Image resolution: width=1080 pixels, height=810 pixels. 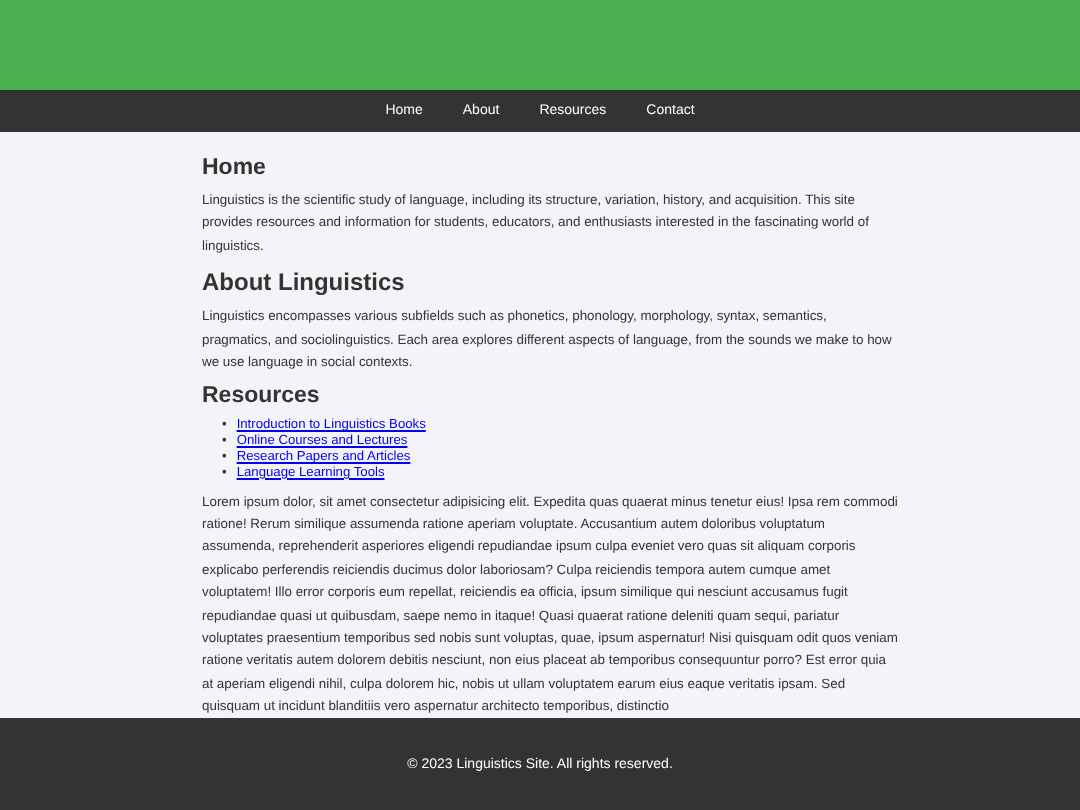 What do you see at coordinates (304, 282) in the screenshot?
I see `section-heading: About Linguistics` at bounding box center [304, 282].